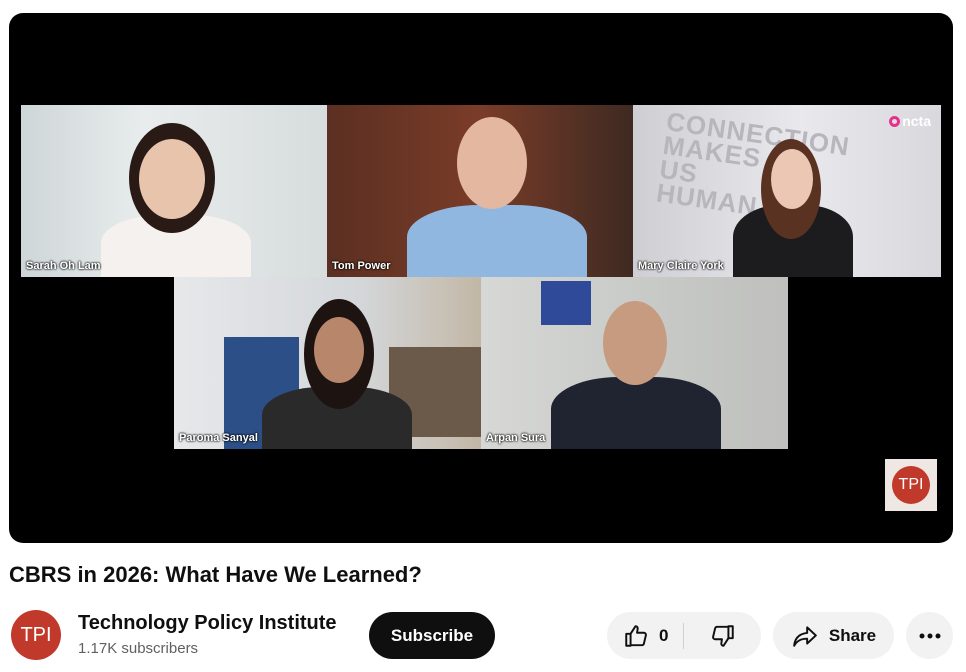 The image size is (966, 672). I want to click on like-count: 0, so click(664, 635).